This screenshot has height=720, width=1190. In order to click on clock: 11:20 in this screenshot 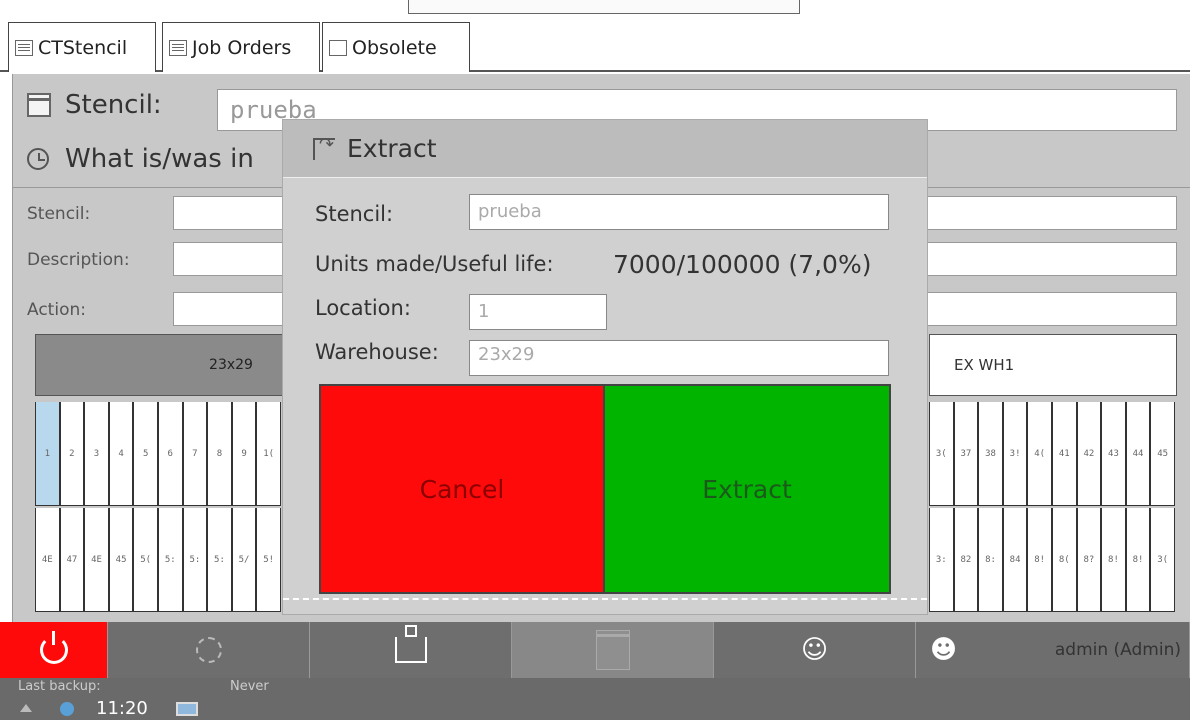, I will do `click(122, 708)`.